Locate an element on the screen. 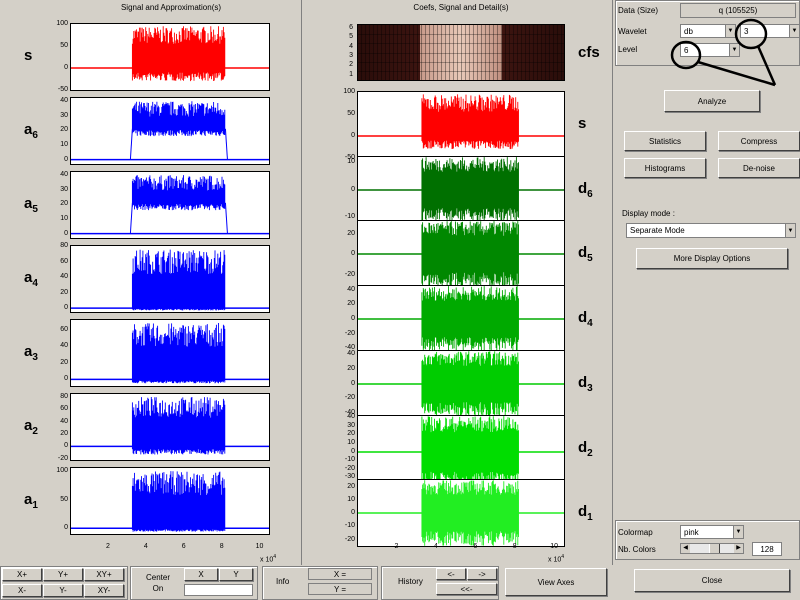 Image resolution: width=800 pixels, height=600 pixels. right-plot-d1 is located at coordinates (461, 513).